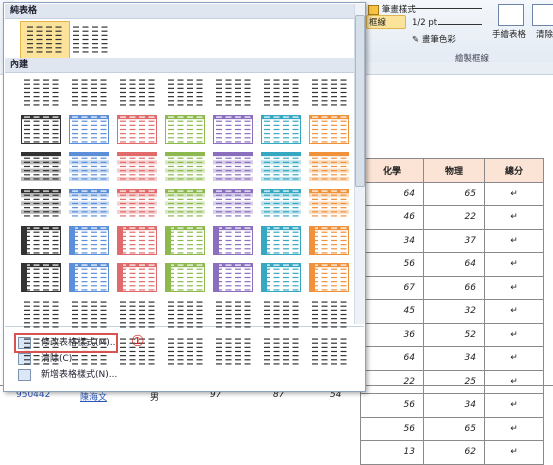  Describe the element at coordinates (392, 217) in the screenshot. I see `cell: 46` at that location.